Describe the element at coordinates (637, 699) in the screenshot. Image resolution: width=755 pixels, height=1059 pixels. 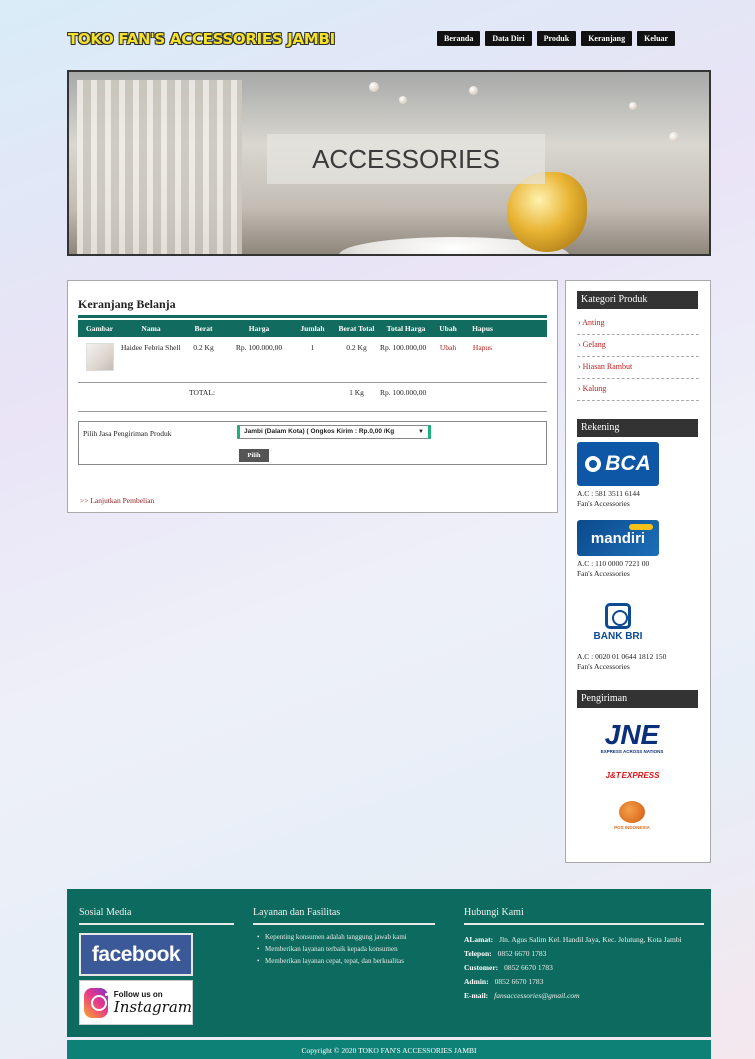
I see `shipping-title: Pengiriman` at that location.